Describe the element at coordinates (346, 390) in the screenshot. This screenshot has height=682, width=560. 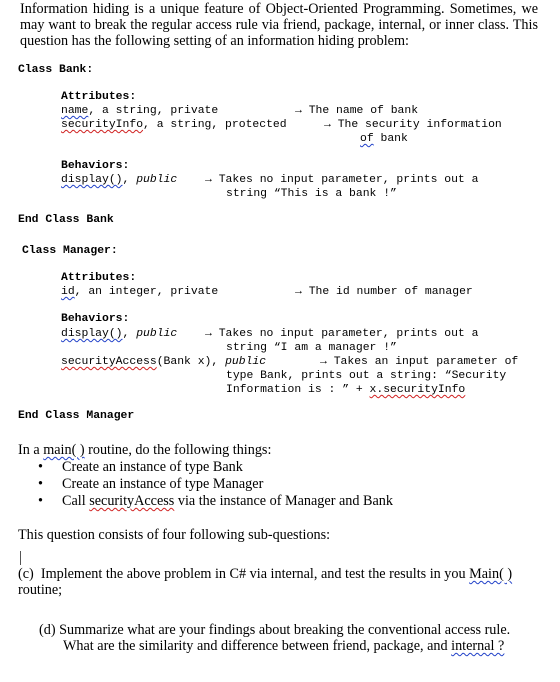
I see `manager-behavior-securityaccess-desc-cont2: Information is : ” + x.securityInfo` at that location.